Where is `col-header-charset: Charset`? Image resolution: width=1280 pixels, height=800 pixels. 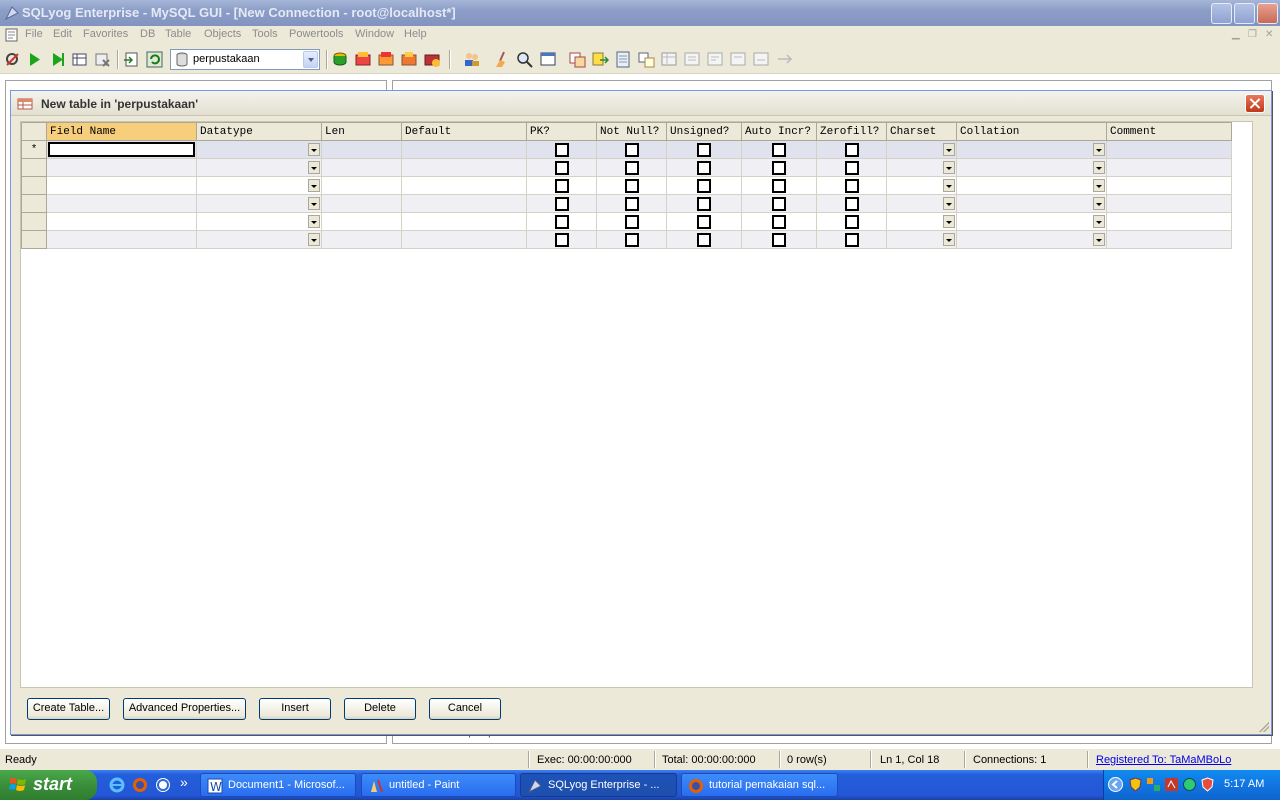 col-header-charset: Charset is located at coordinates (921, 131).